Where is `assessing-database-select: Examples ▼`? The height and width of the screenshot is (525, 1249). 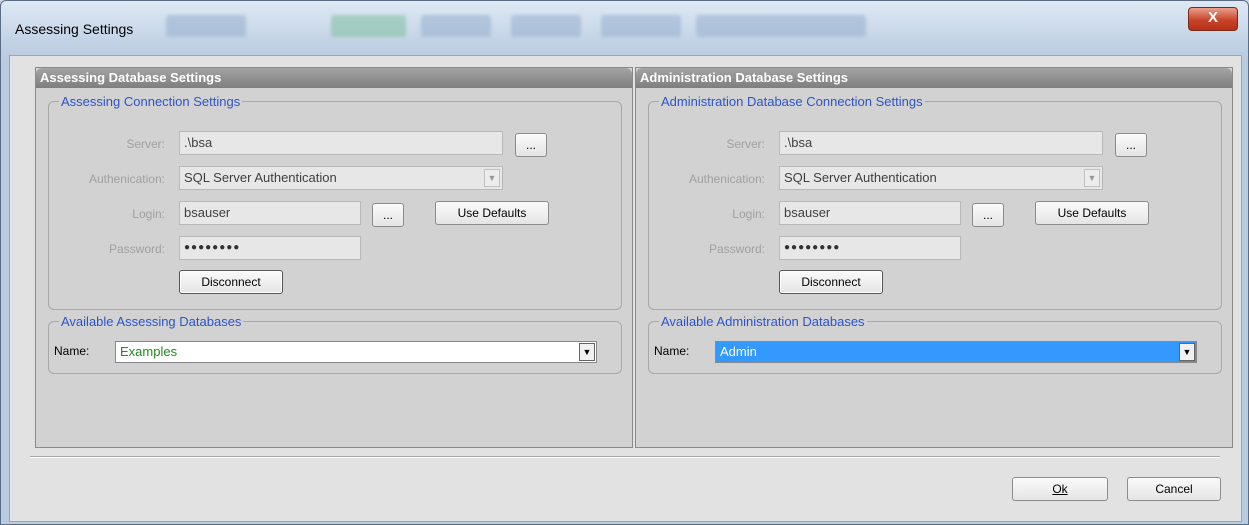 assessing-database-select: Examples ▼ is located at coordinates (356, 352).